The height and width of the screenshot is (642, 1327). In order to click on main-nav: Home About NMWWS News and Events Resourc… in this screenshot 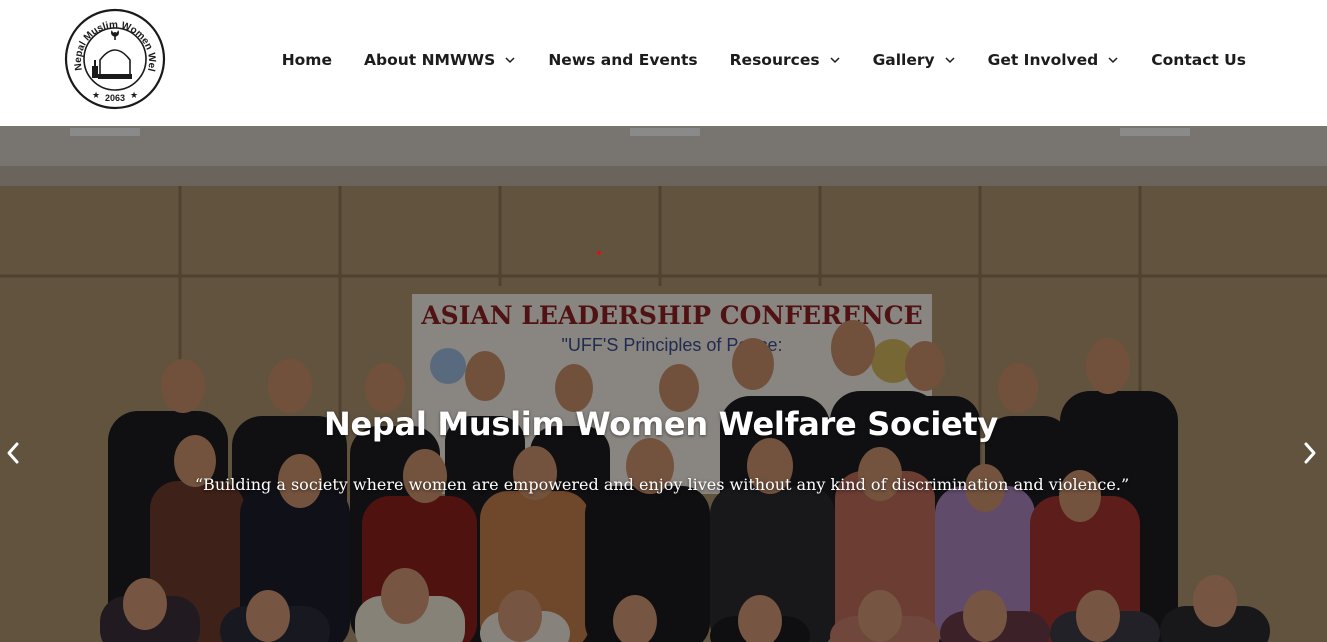, I will do `click(764, 60)`.